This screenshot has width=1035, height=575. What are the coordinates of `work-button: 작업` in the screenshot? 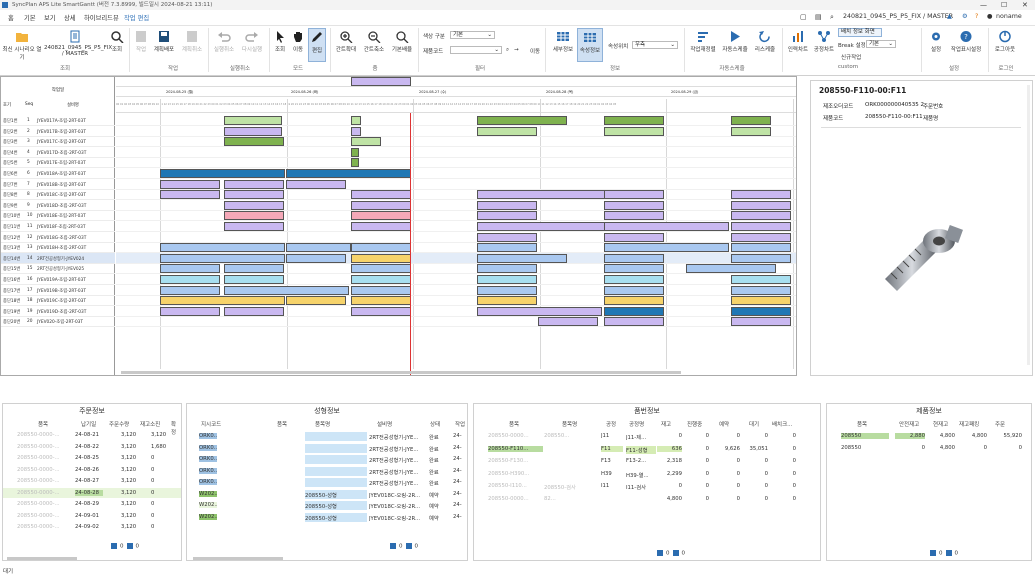 It's located at (141, 45).